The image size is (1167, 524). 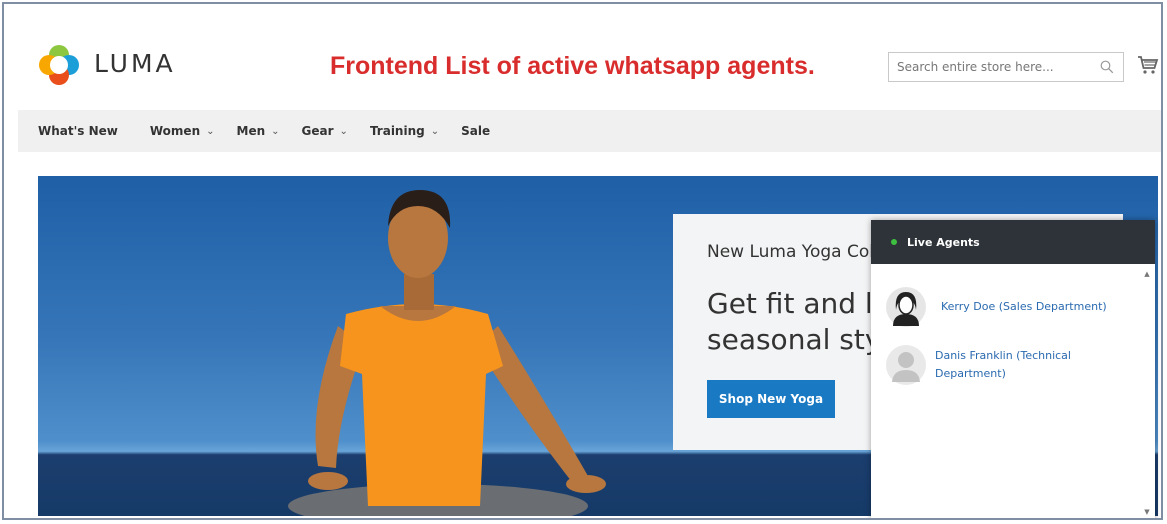 I want to click on nav-item-whats-new: What's New, so click(x=78, y=131).